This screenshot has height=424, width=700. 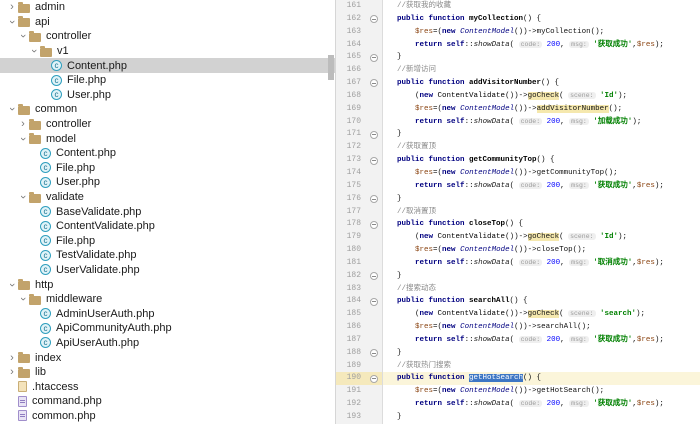 What do you see at coordinates (351, 366) in the screenshot?
I see `line-number: 189` at bounding box center [351, 366].